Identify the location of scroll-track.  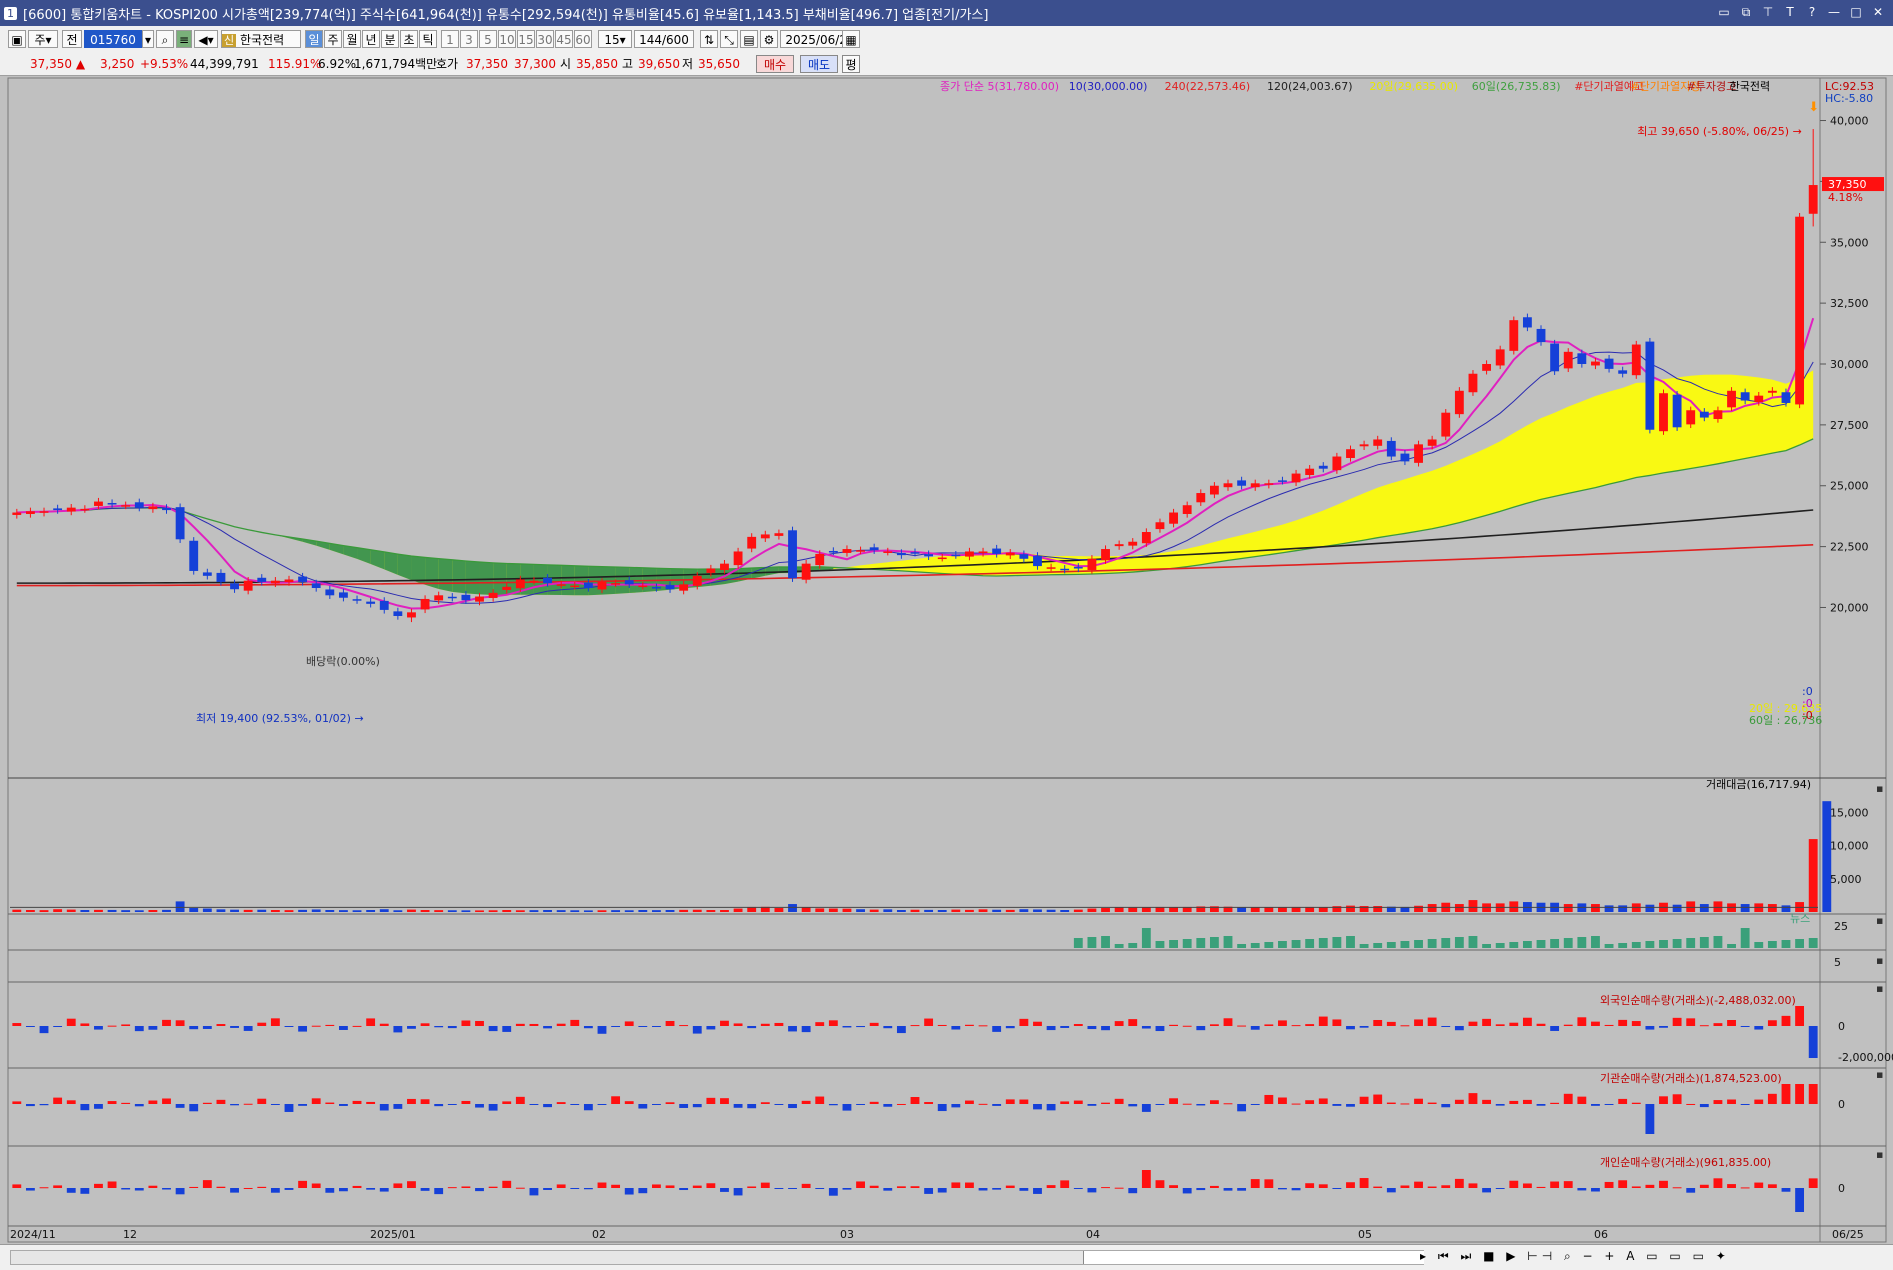
(717, 1257).